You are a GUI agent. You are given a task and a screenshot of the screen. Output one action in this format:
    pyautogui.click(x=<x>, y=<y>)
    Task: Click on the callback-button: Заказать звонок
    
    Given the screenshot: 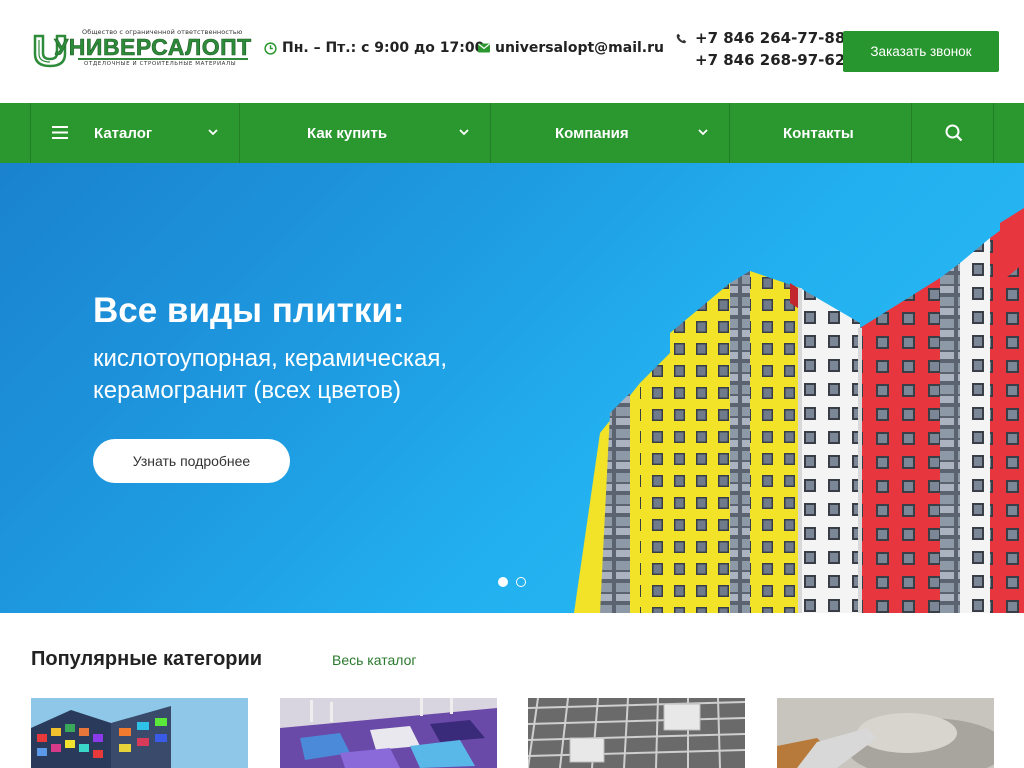 What is the action you would take?
    pyautogui.click(x=921, y=51)
    